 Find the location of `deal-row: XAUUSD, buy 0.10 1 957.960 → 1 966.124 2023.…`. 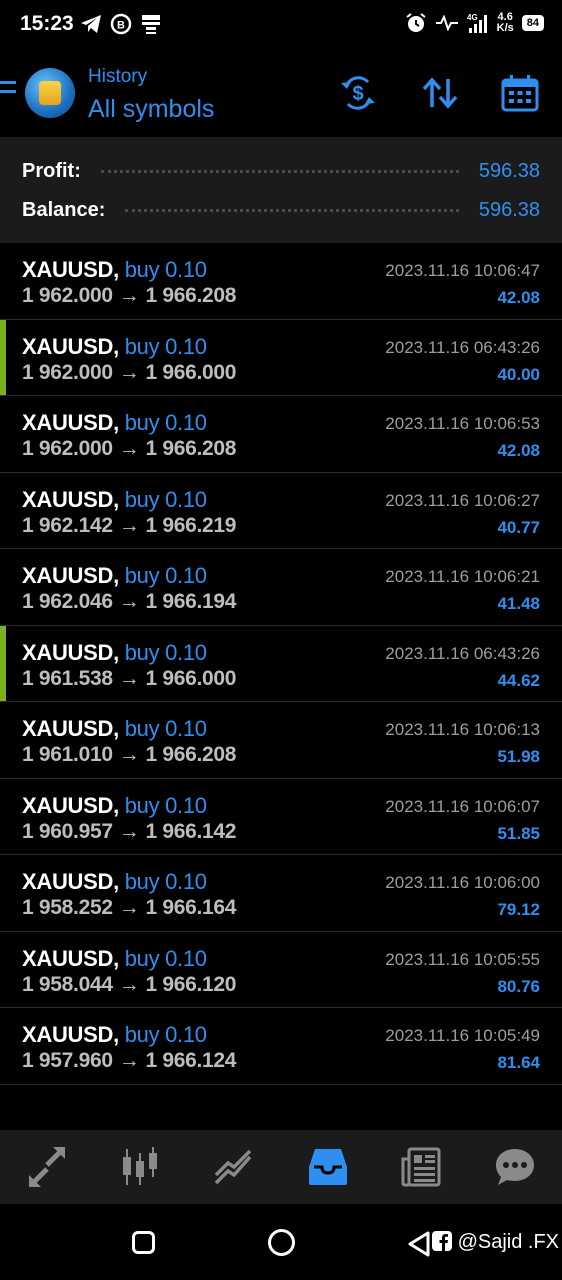

deal-row: XAUUSD, buy 0.10 1 957.960 → 1 966.124 2023.… is located at coordinates (281, 1046).